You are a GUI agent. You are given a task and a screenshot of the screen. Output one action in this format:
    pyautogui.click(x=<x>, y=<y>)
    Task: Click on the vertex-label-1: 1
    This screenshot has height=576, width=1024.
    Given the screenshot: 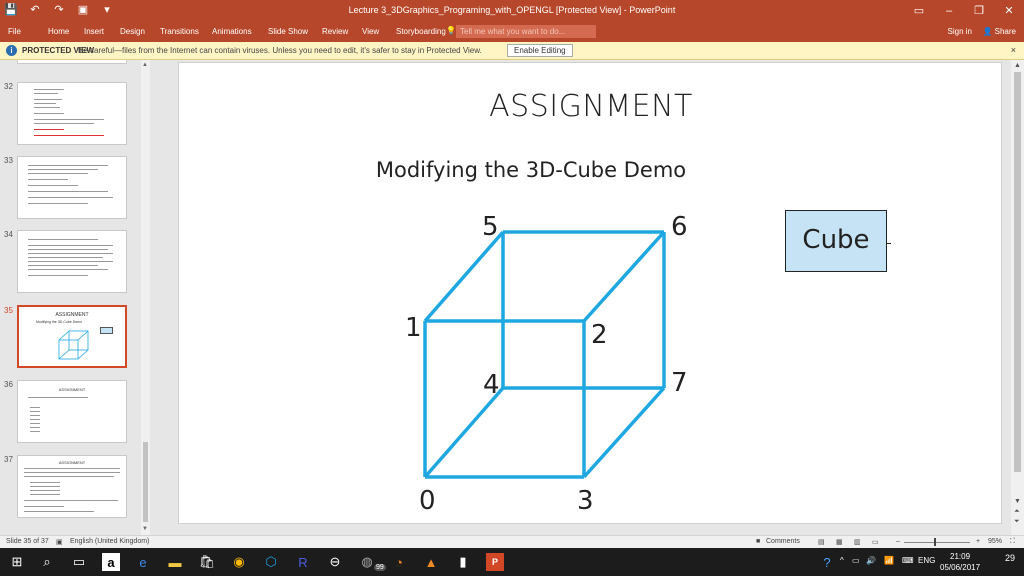 What is the action you would take?
    pyautogui.click(x=413, y=328)
    